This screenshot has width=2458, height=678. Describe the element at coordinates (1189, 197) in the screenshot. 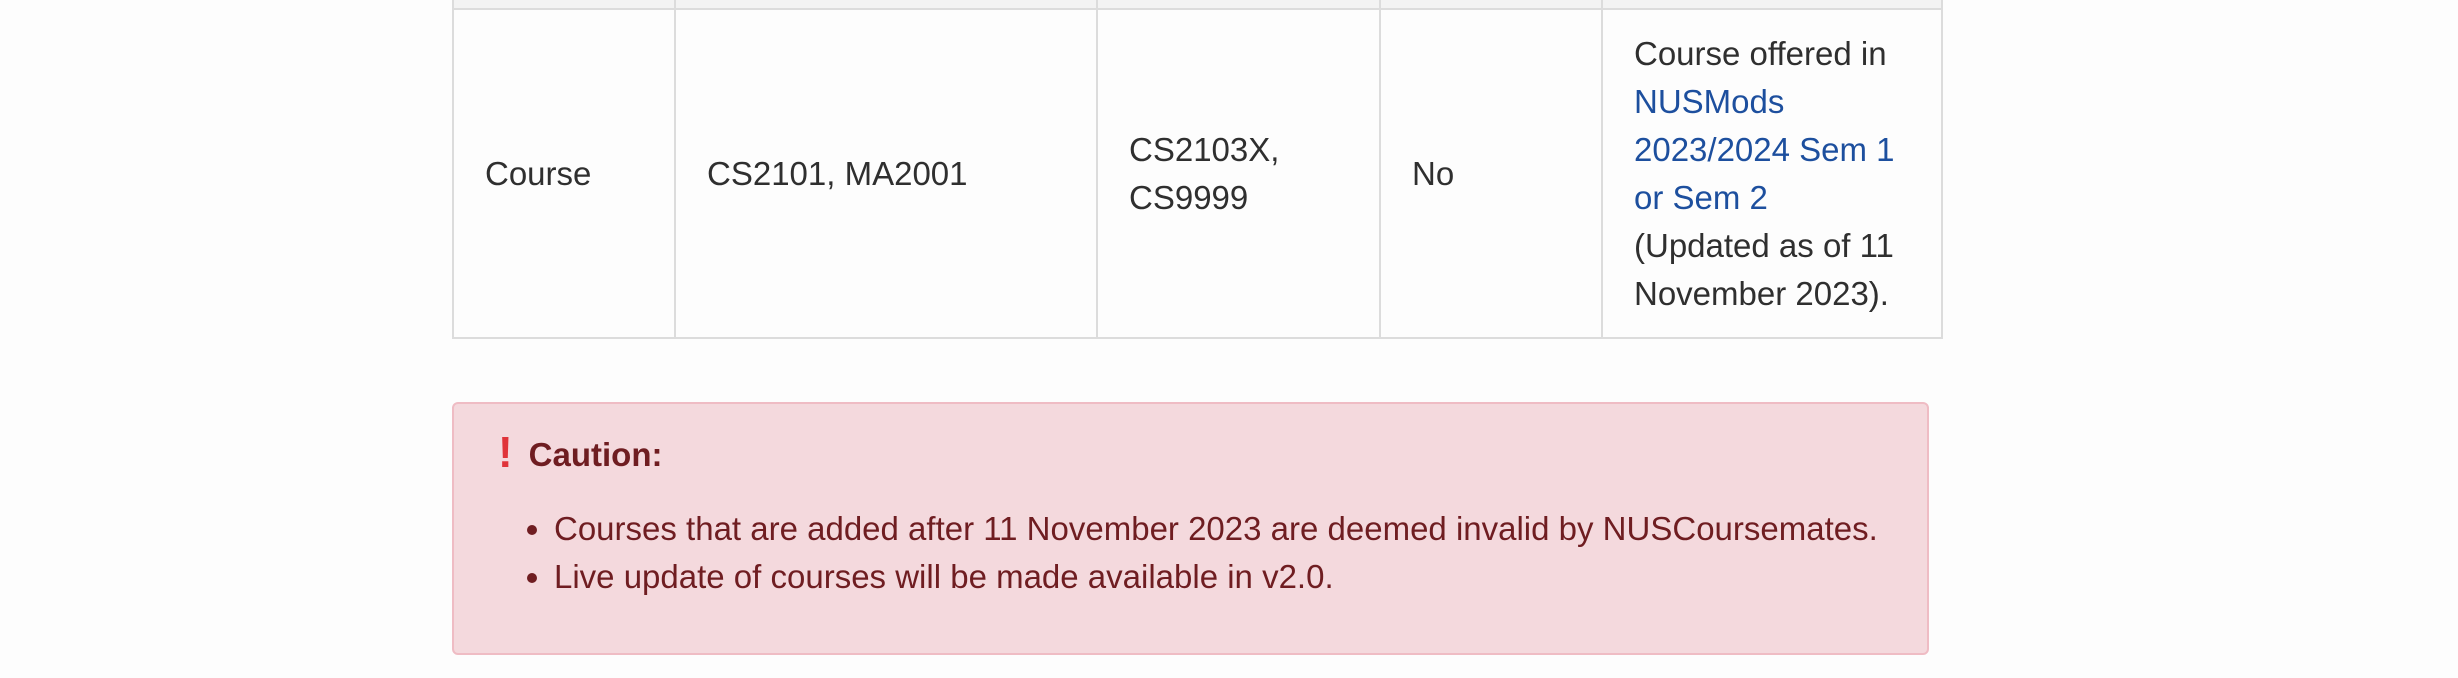

I see `equivalents-line: CS9999` at that location.